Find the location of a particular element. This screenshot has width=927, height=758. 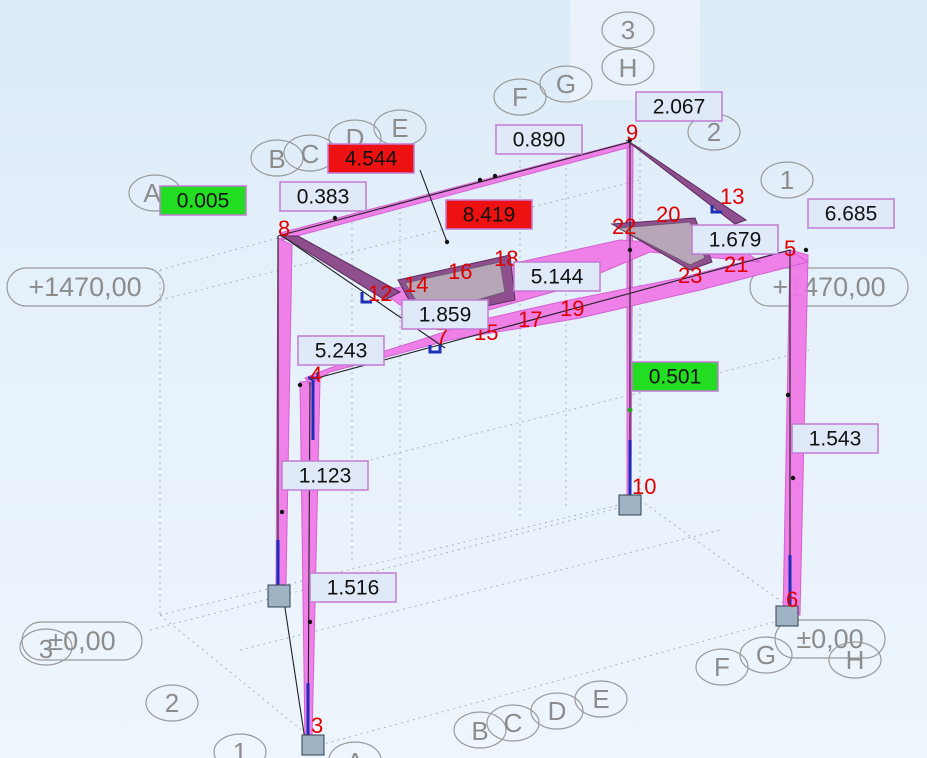

axis-bubble-2-bottom: 2 is located at coordinates (172, 703).